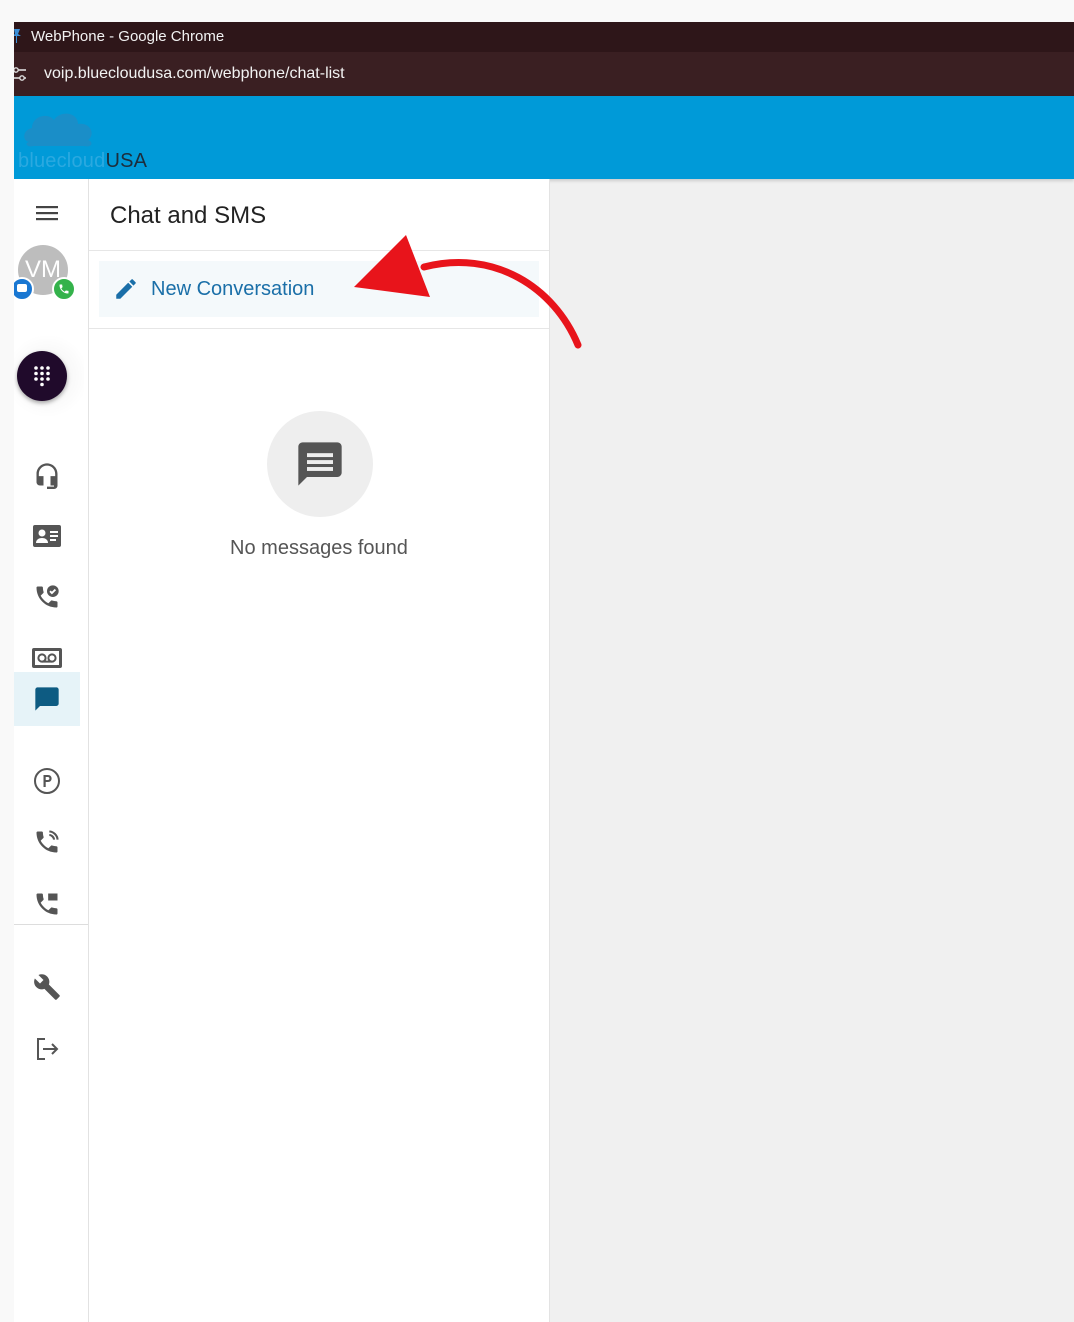  I want to click on headset-nav-button, so click(47, 475).